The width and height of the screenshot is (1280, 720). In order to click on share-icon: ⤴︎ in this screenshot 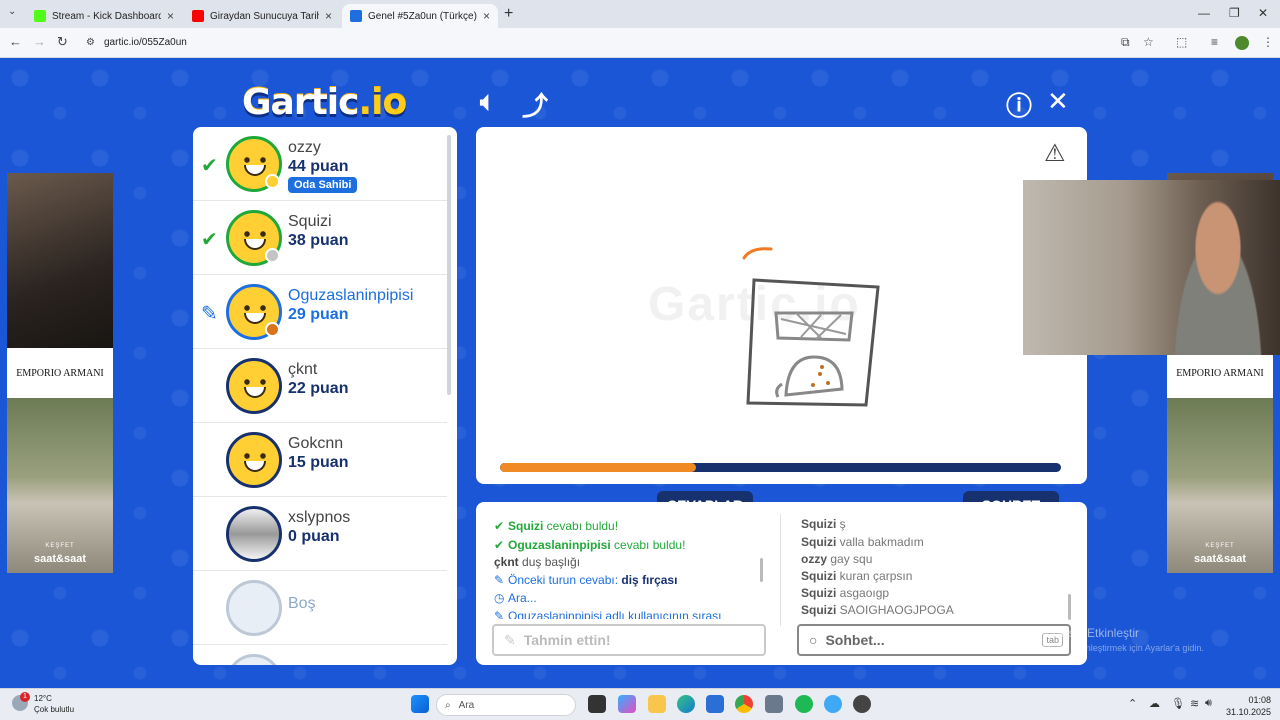, I will do `click(535, 104)`.